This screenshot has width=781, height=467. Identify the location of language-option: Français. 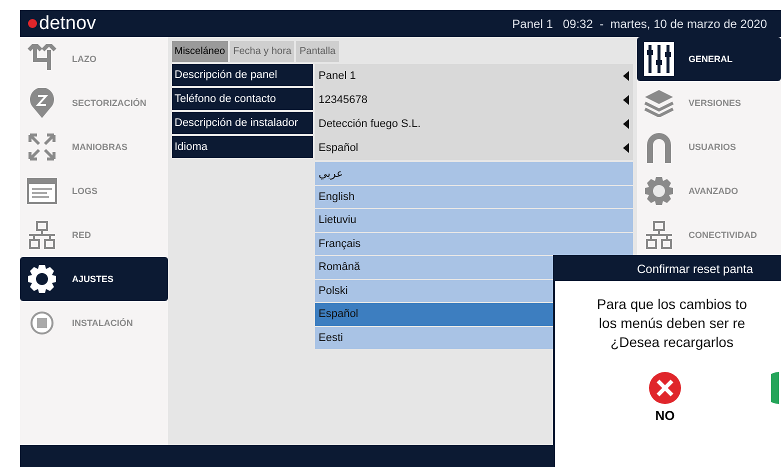
(473, 243).